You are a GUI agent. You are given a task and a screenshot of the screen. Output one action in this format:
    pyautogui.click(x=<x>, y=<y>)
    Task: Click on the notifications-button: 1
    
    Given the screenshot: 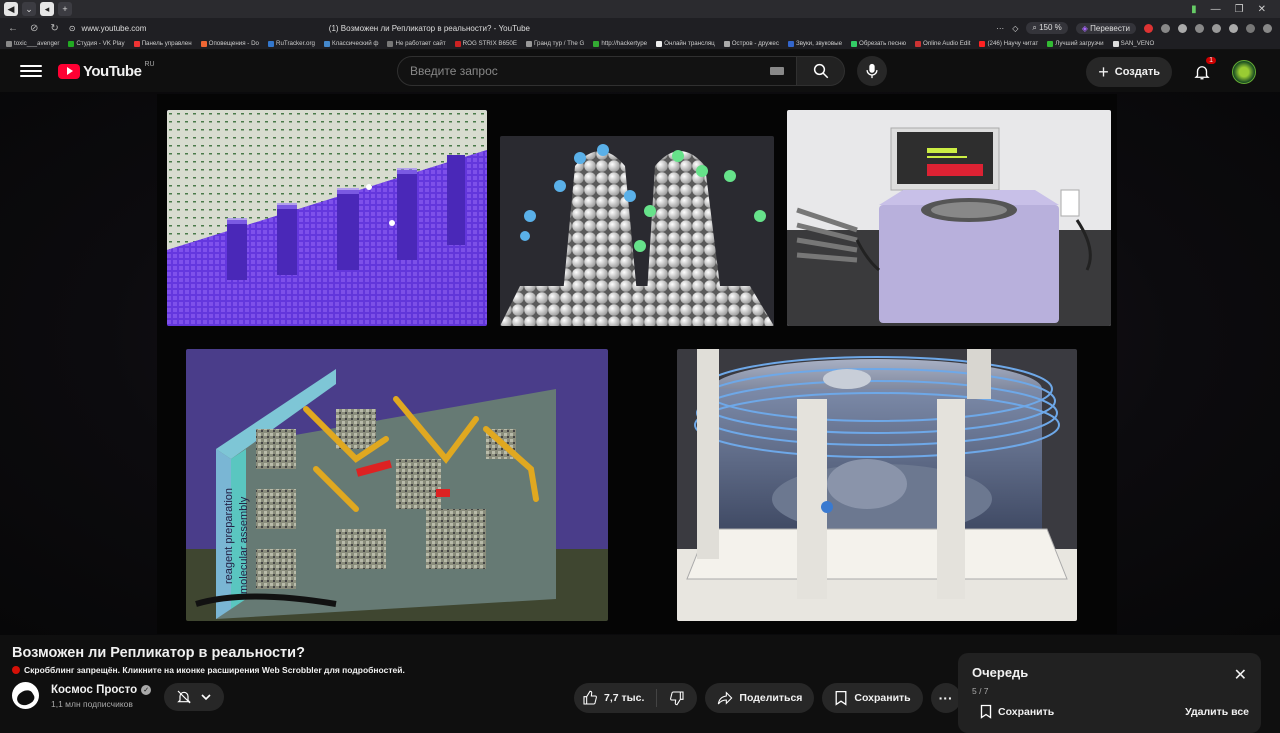 What is the action you would take?
    pyautogui.click(x=1202, y=71)
    